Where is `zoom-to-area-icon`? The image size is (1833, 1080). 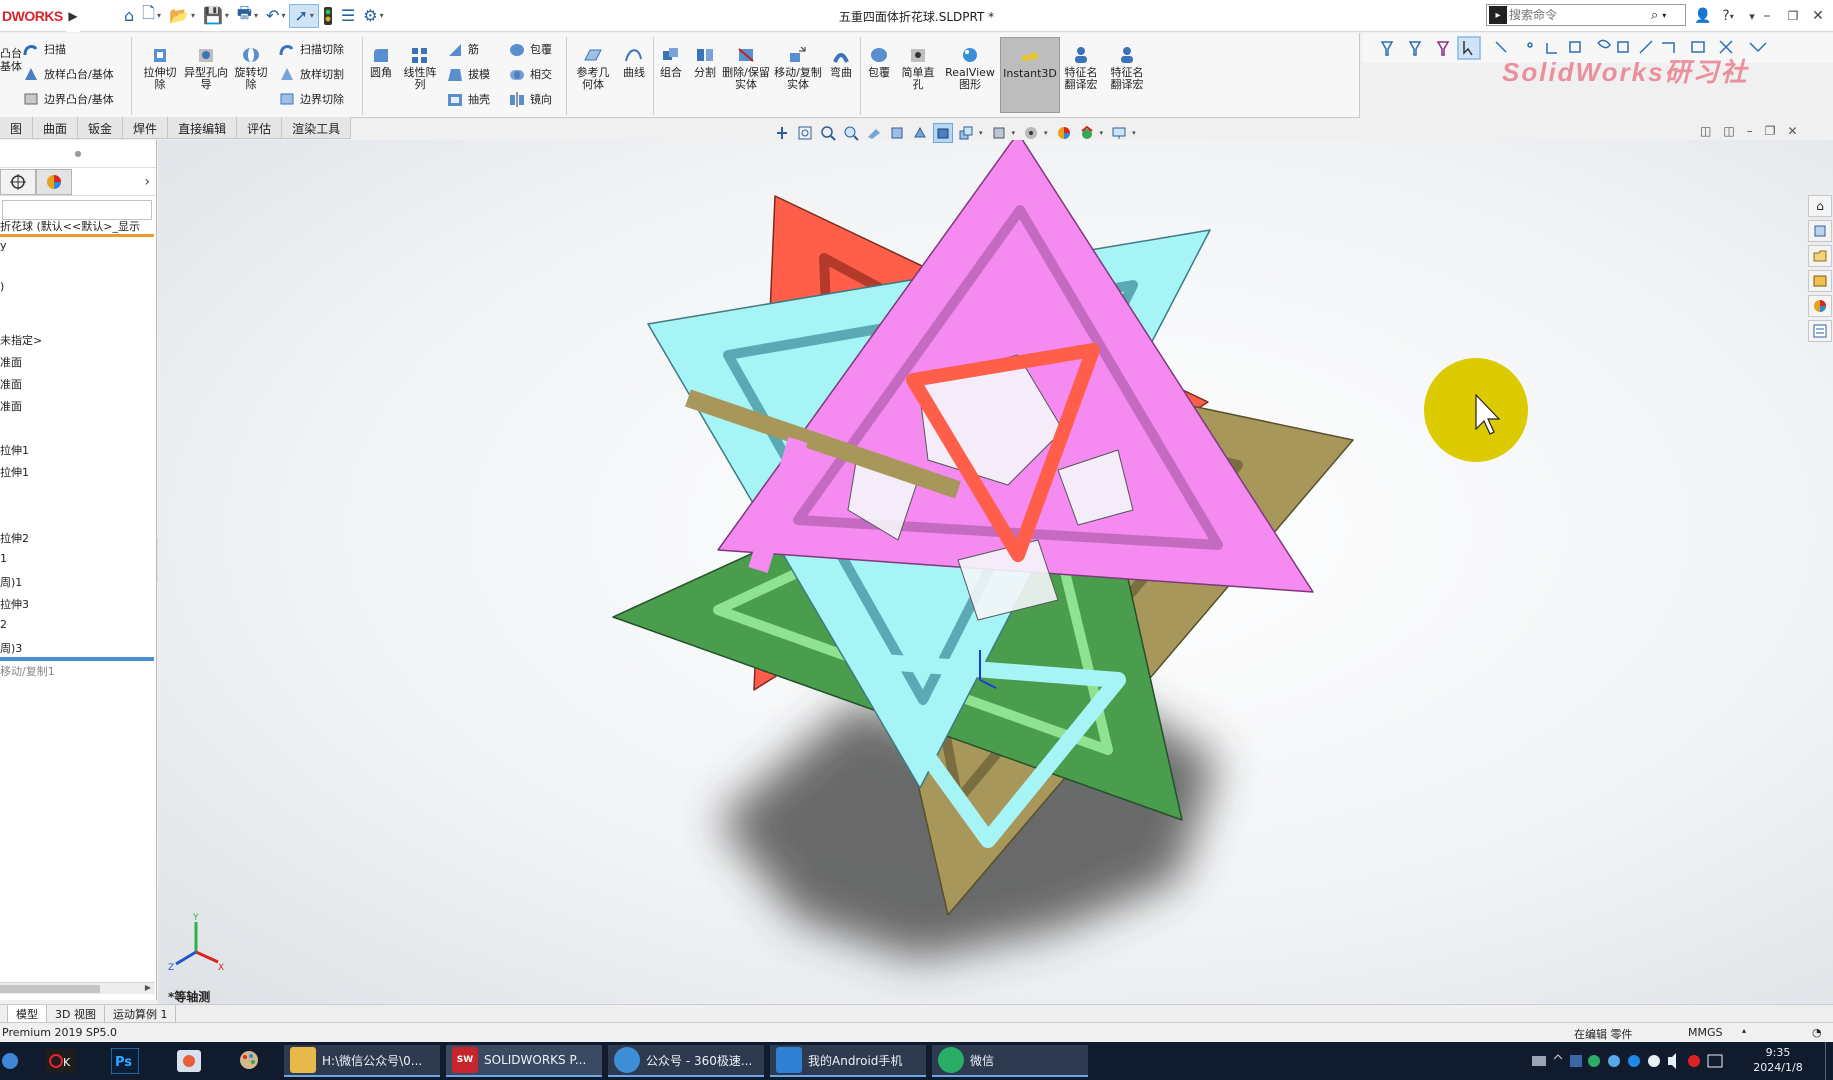
zoom-to-area-icon is located at coordinates (805, 133).